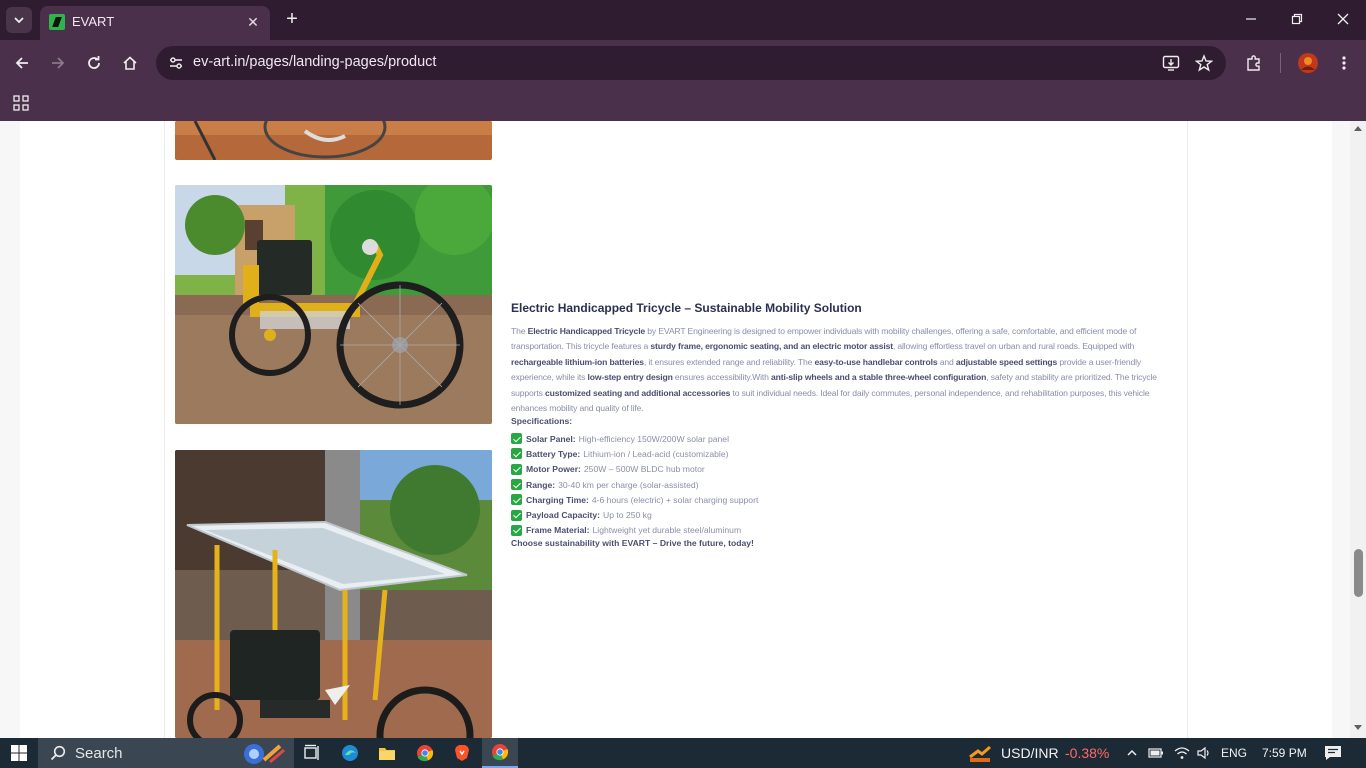 The image size is (1366, 768). Describe the element at coordinates (1358, 573) in the screenshot. I see `scrollbar-thumb` at that location.